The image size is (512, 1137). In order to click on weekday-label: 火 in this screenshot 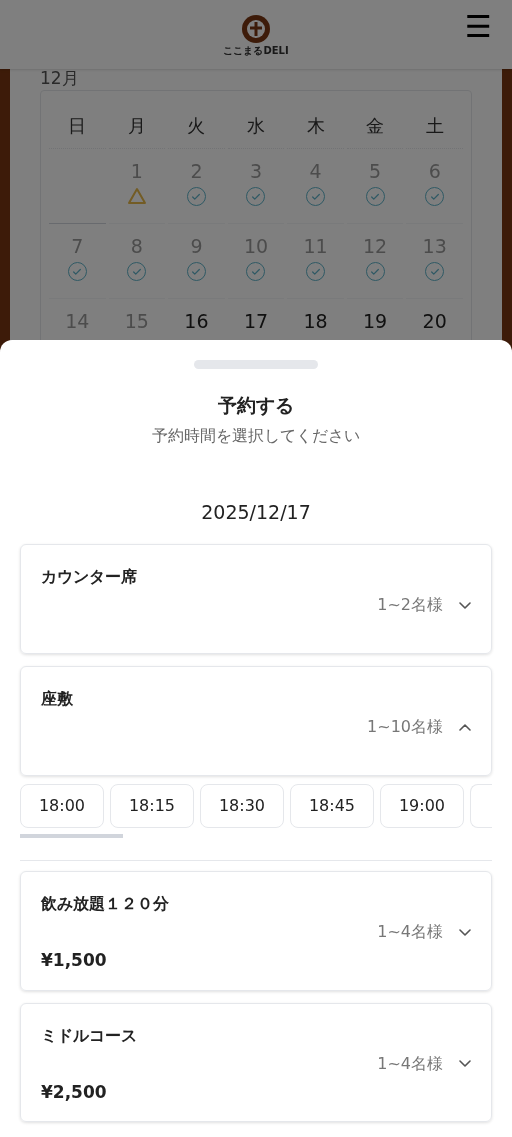, I will do `click(196, 126)`.